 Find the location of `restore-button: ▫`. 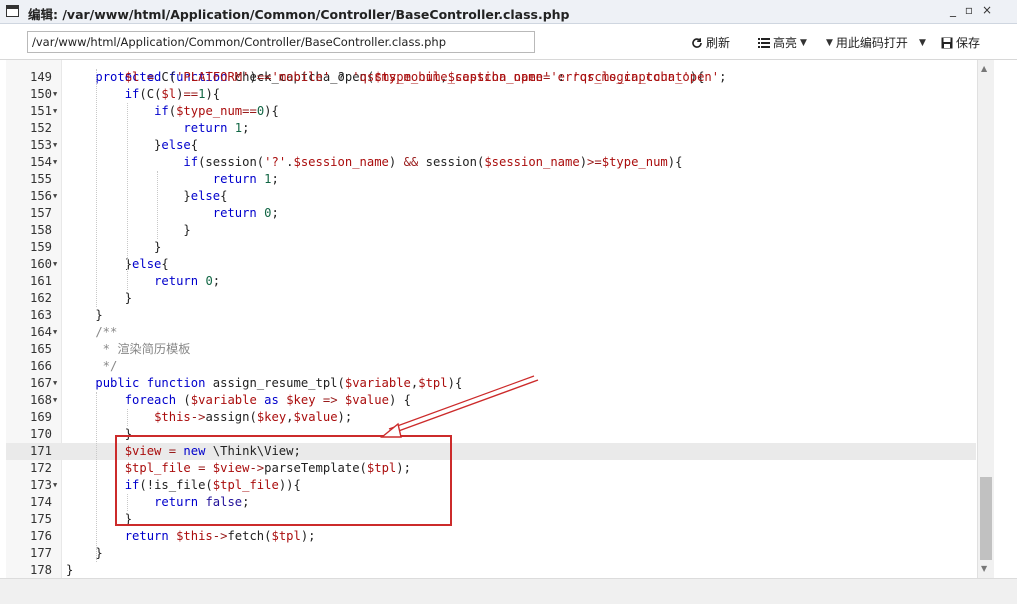

restore-button: ▫ is located at coordinates (969, 10).